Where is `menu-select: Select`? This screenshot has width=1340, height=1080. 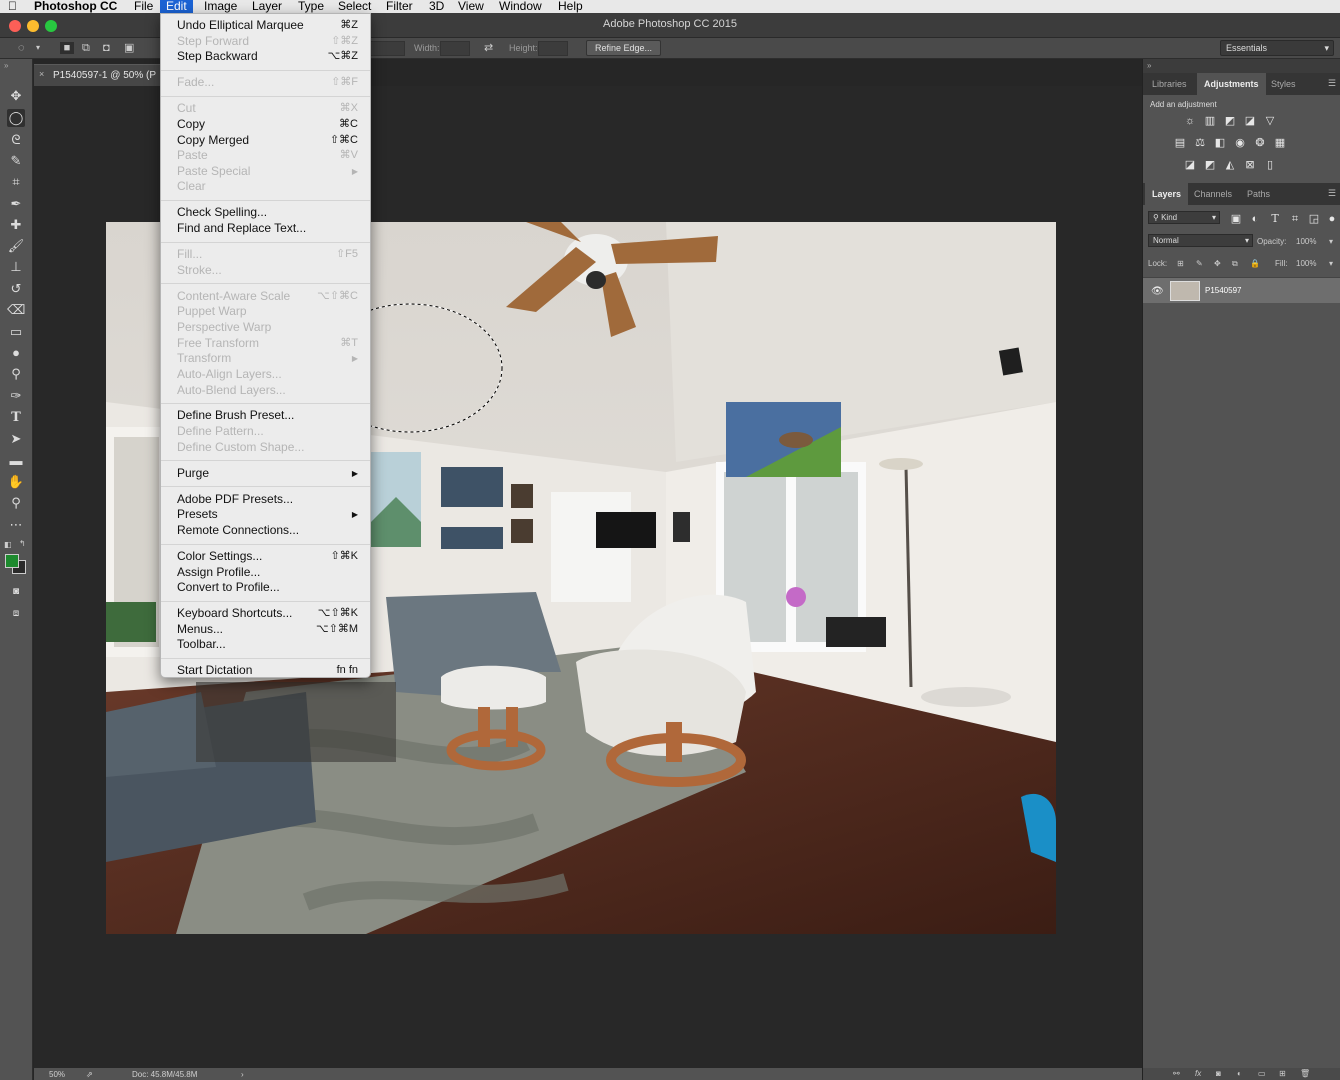
menu-select: Select is located at coordinates (354, 6).